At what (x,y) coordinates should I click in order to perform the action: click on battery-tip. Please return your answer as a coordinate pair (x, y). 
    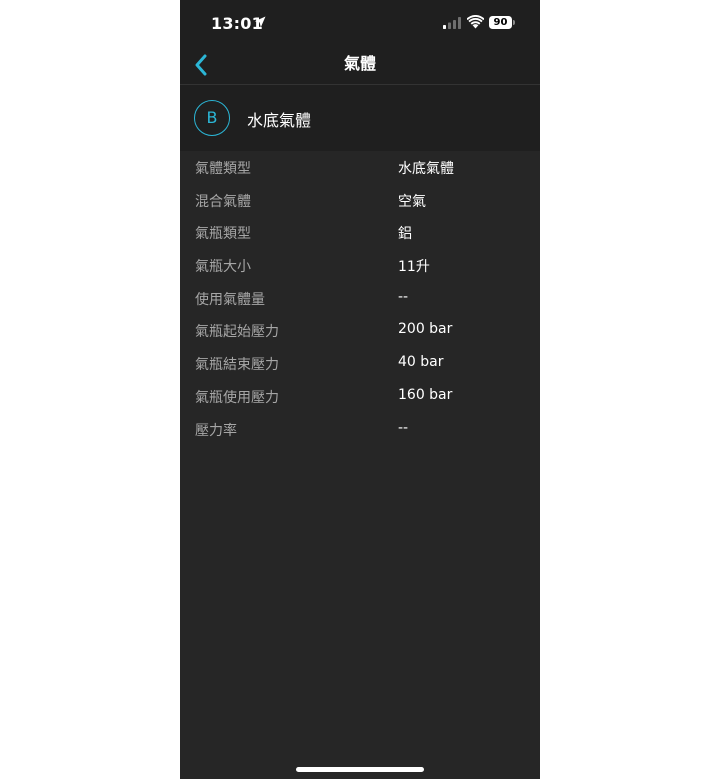
    Looking at the image, I should click on (514, 22).